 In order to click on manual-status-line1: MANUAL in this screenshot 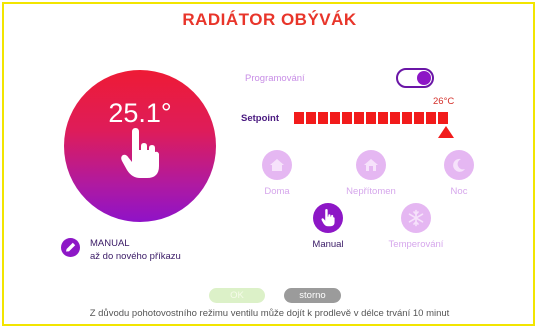, I will do `click(110, 243)`.